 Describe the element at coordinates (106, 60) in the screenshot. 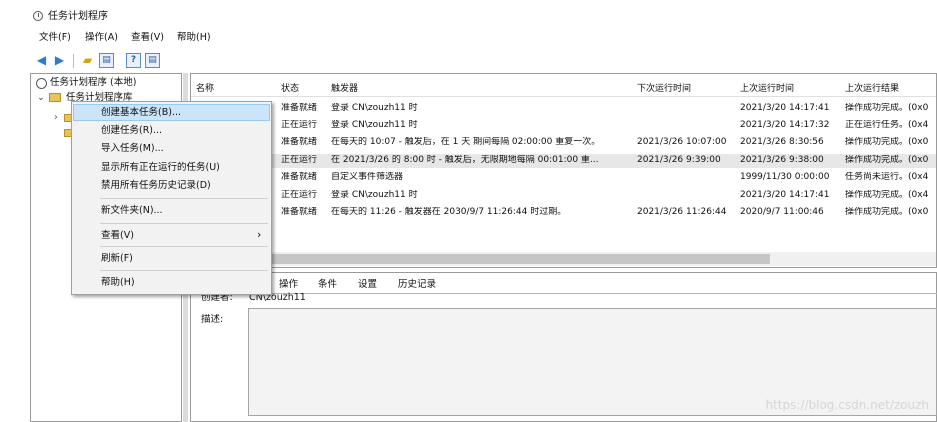

I see `console-panel-icon: ▤` at that location.